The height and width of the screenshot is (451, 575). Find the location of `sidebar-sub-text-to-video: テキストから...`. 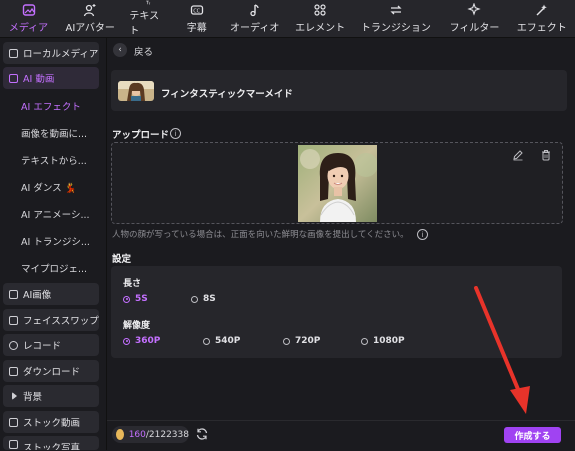

sidebar-sub-text-to-video: テキストから... is located at coordinates (54, 160).